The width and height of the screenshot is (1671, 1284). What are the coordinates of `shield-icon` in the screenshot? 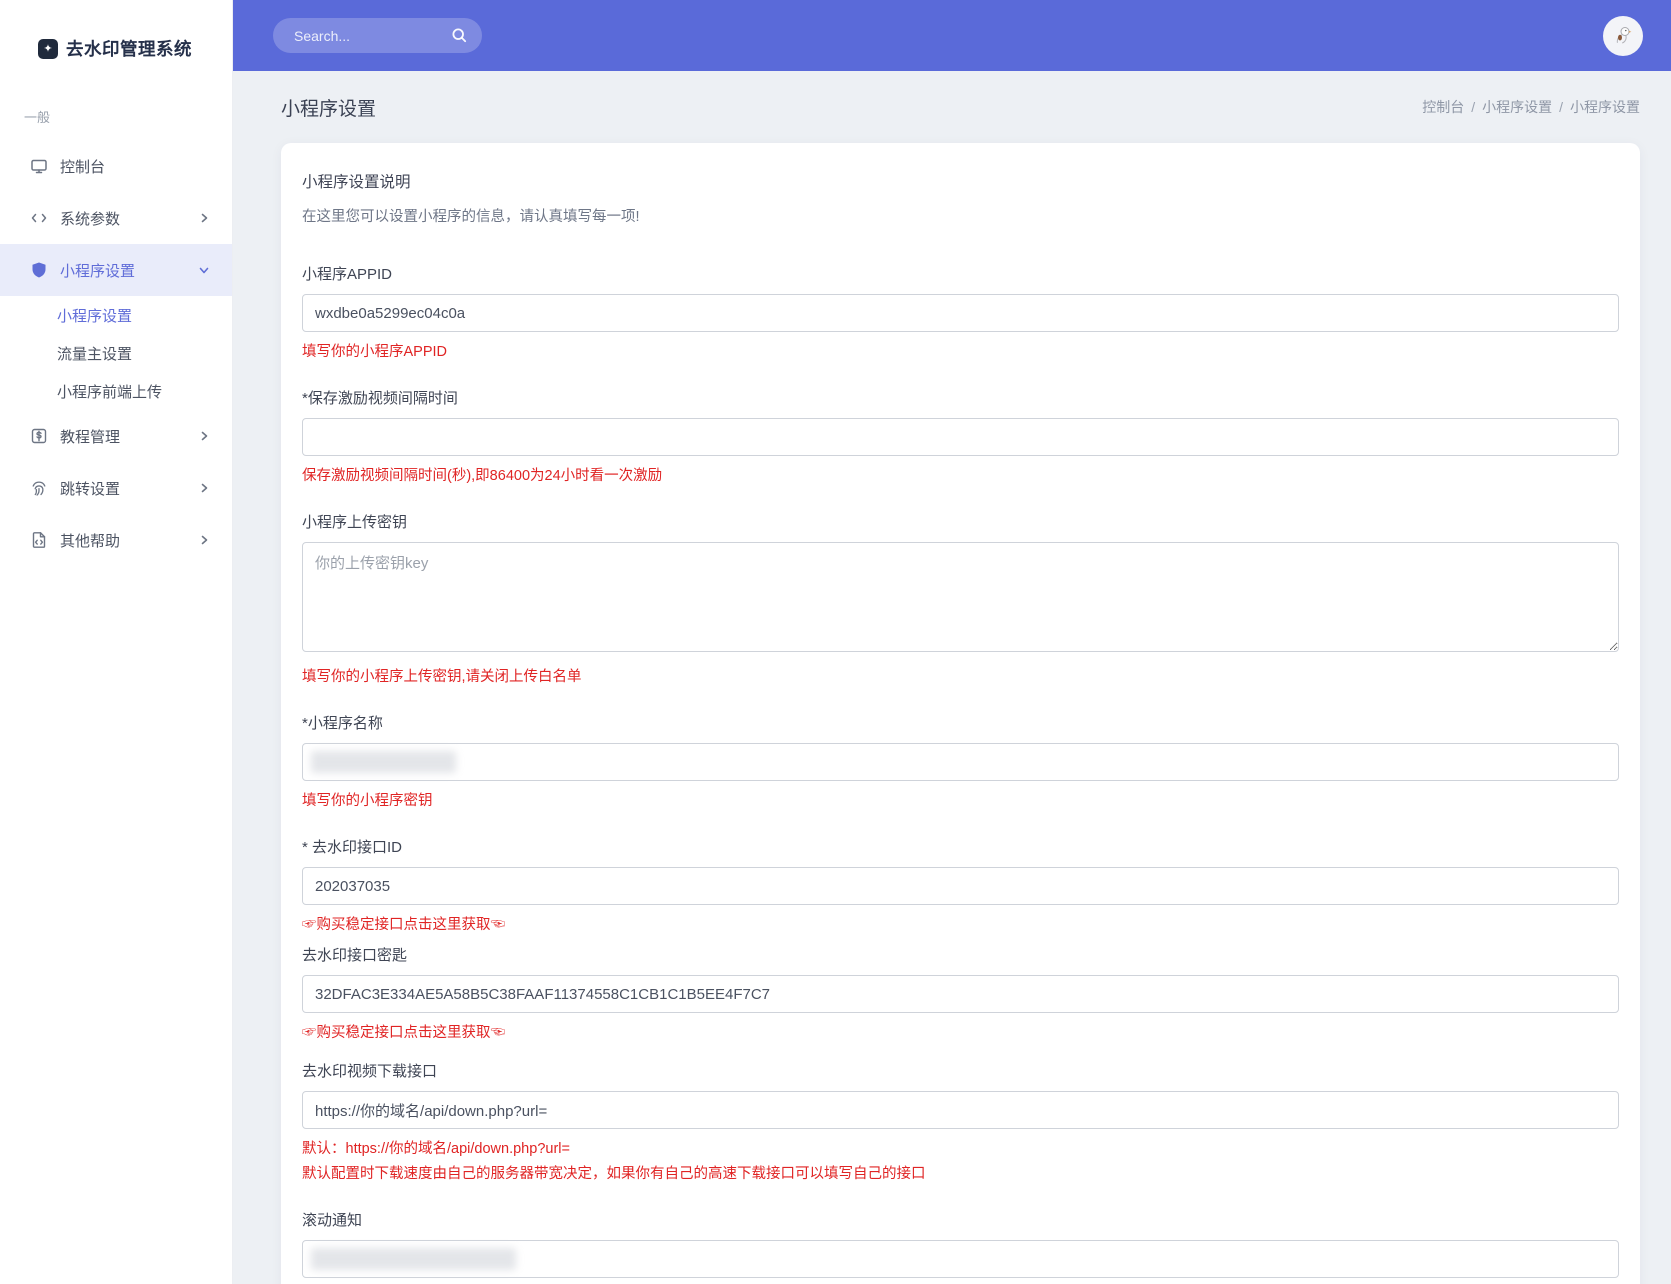 It's located at (39, 270).